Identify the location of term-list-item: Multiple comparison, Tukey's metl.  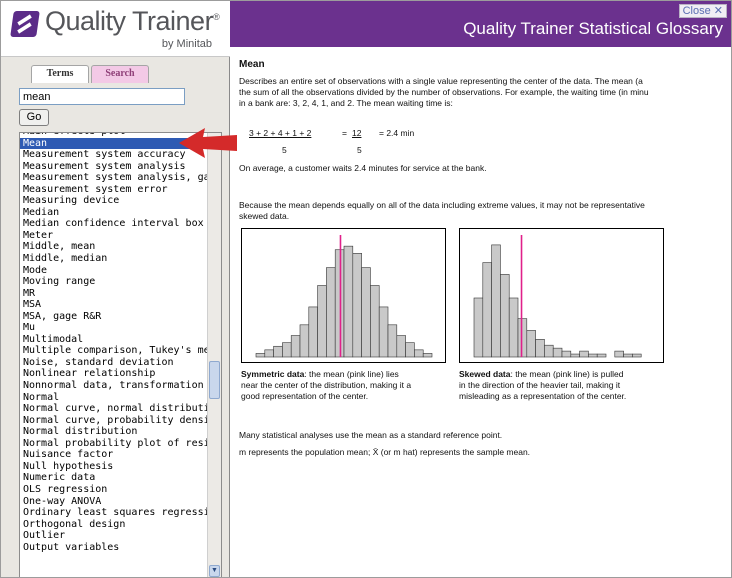
(114, 351).